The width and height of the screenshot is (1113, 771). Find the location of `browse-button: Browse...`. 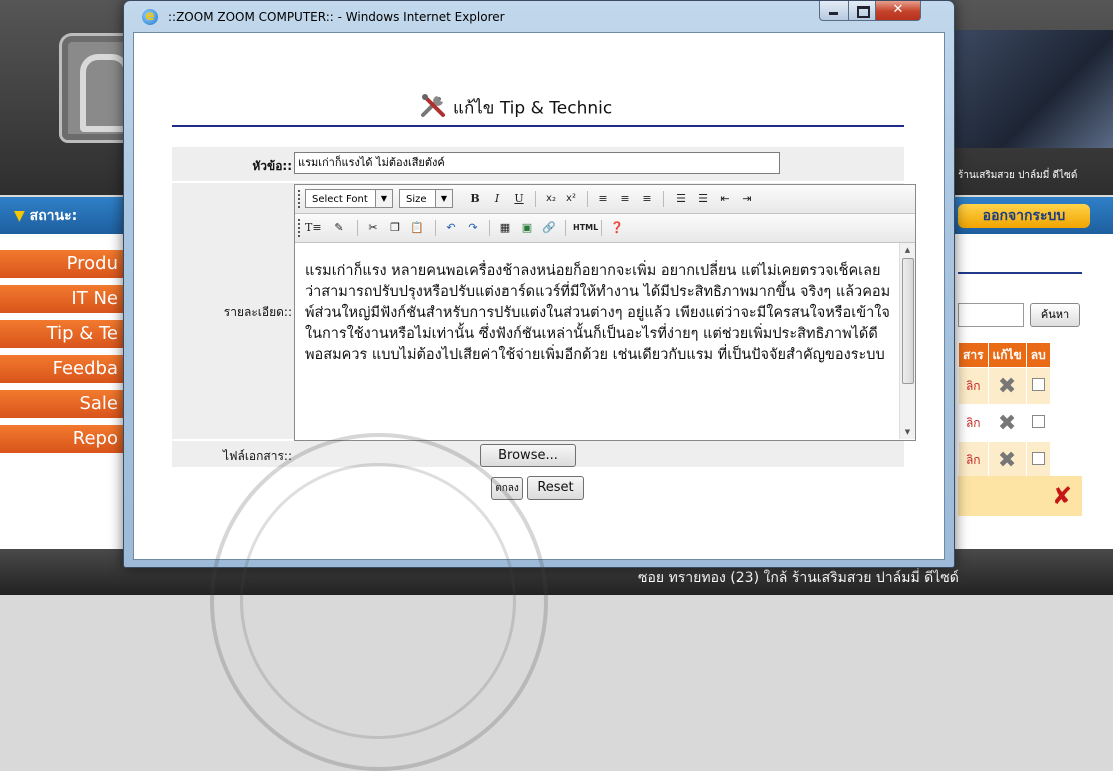

browse-button: Browse... is located at coordinates (528, 455).